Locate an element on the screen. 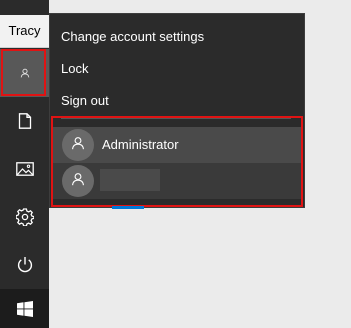  windows-logo-icon is located at coordinates (24, 308).